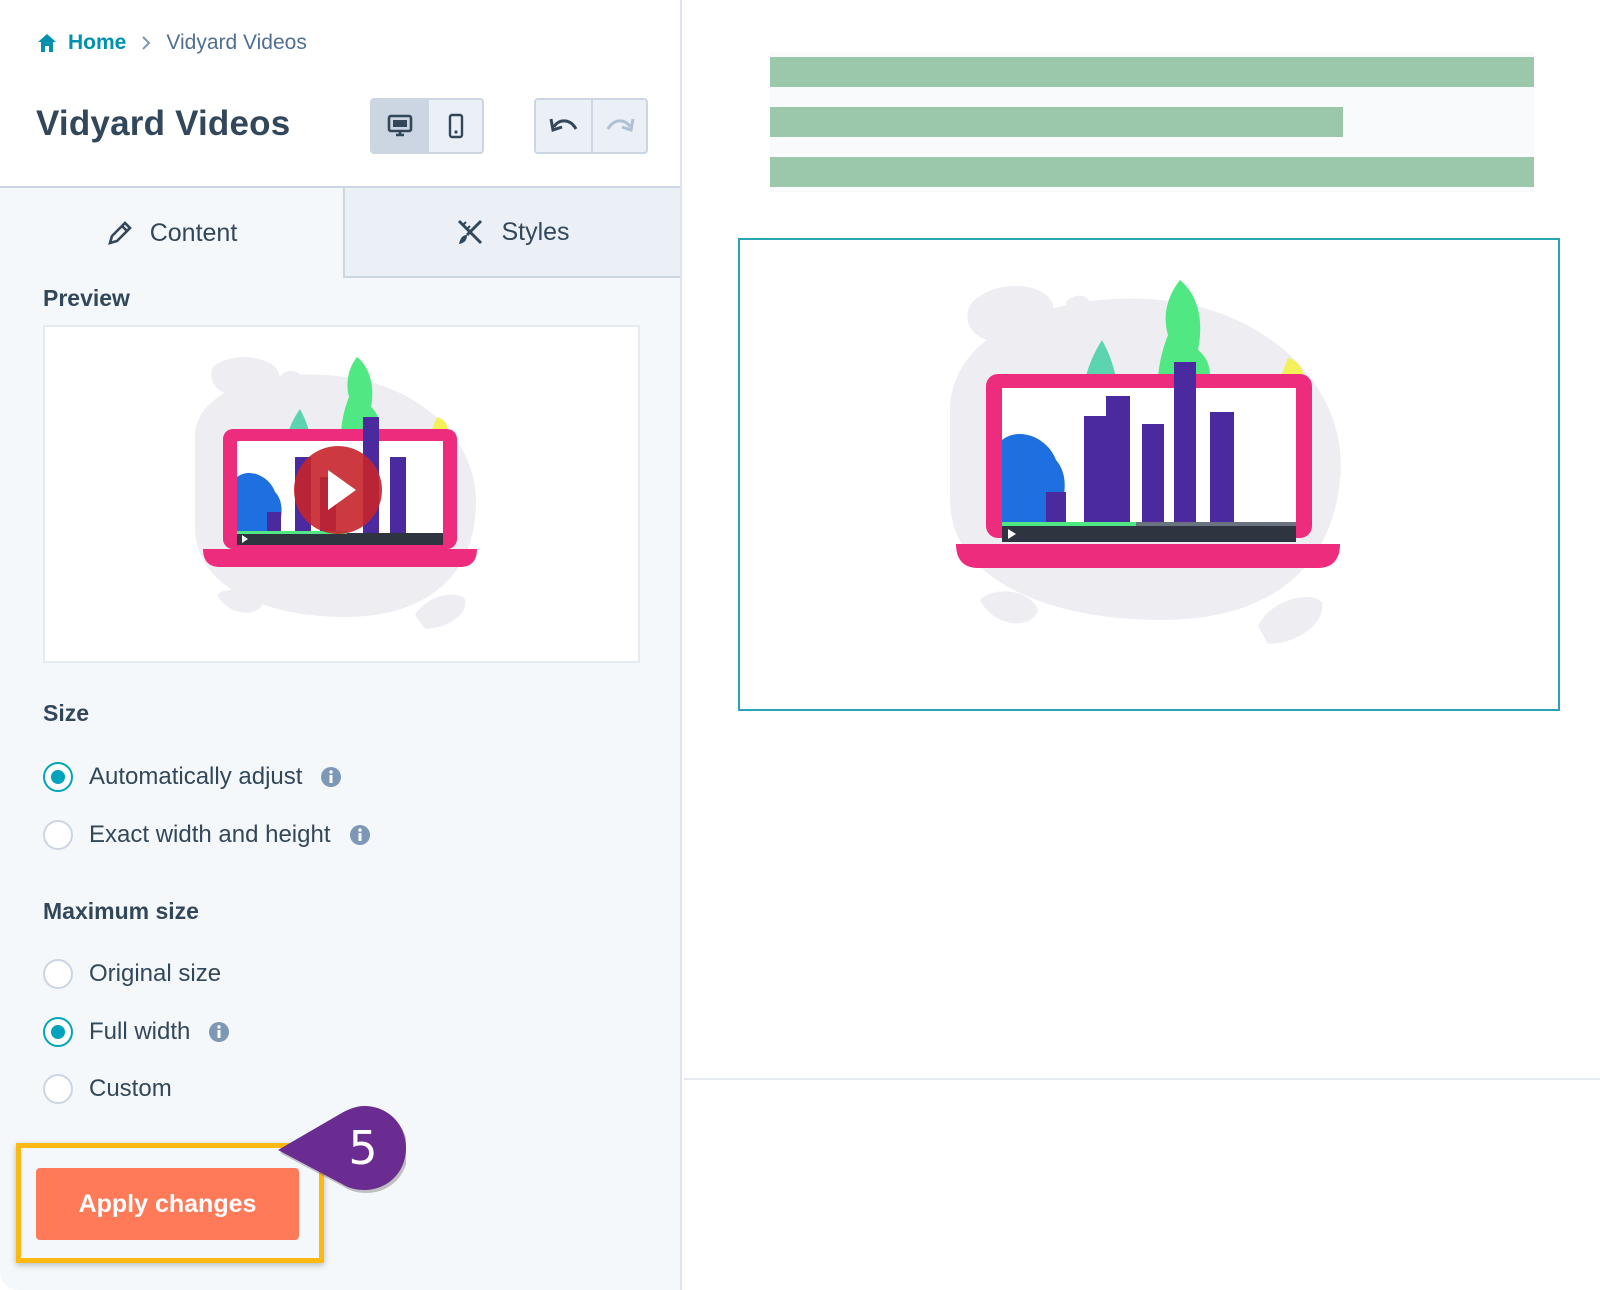  Describe the element at coordinates (196, 776) in the screenshot. I see `radio-label: Automatically adjust` at that location.